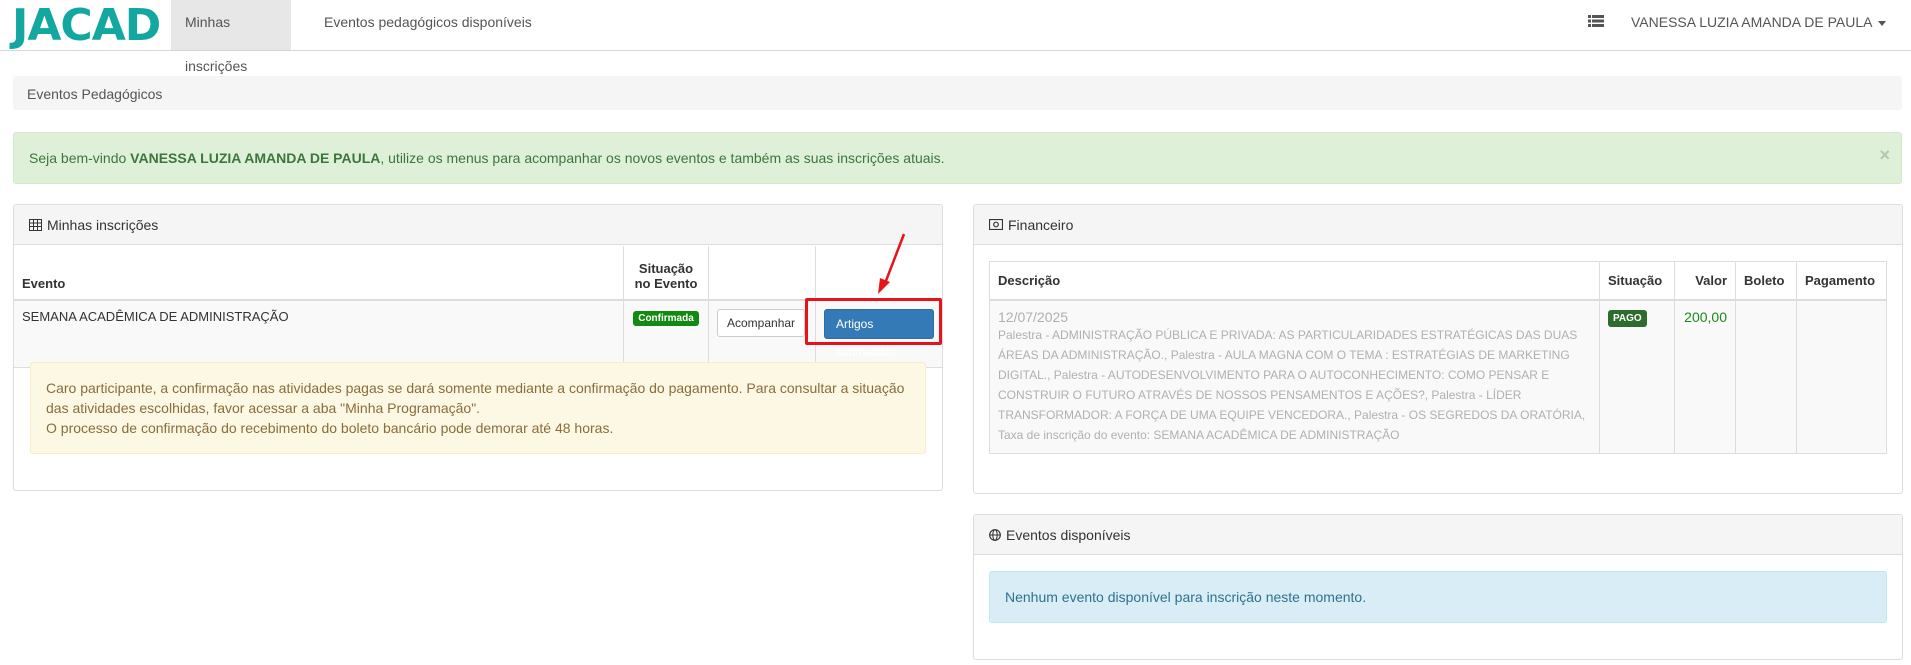 The height and width of the screenshot is (665, 1911). What do you see at coordinates (666, 283) in the screenshot?
I see `col-situacao-line2: no Evento` at bounding box center [666, 283].